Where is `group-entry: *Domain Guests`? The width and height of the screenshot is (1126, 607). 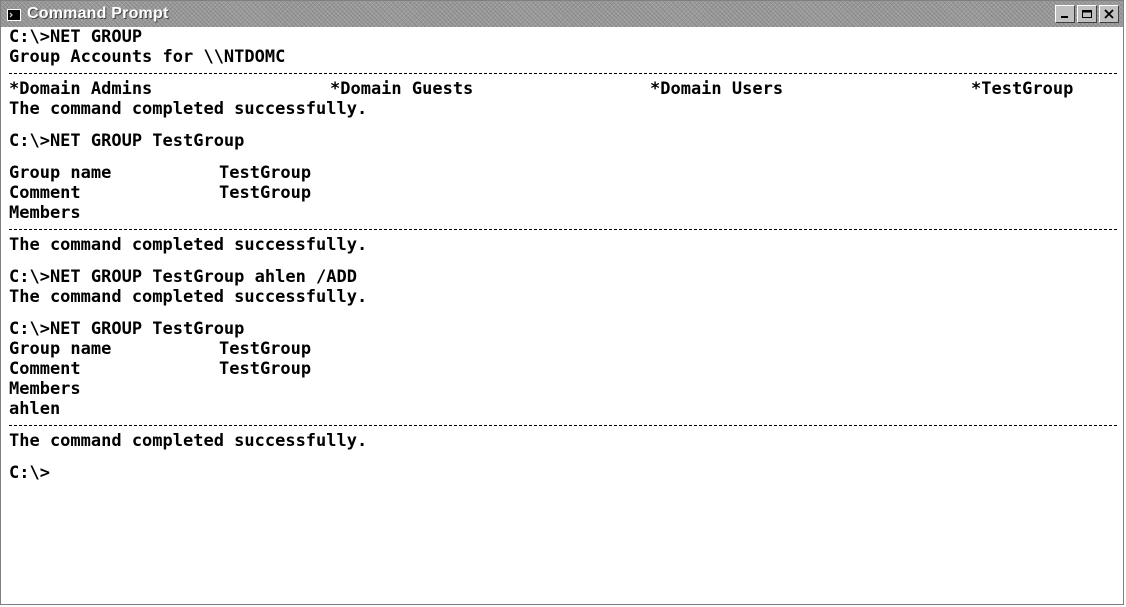
group-entry: *Domain Guests is located at coordinates (402, 89).